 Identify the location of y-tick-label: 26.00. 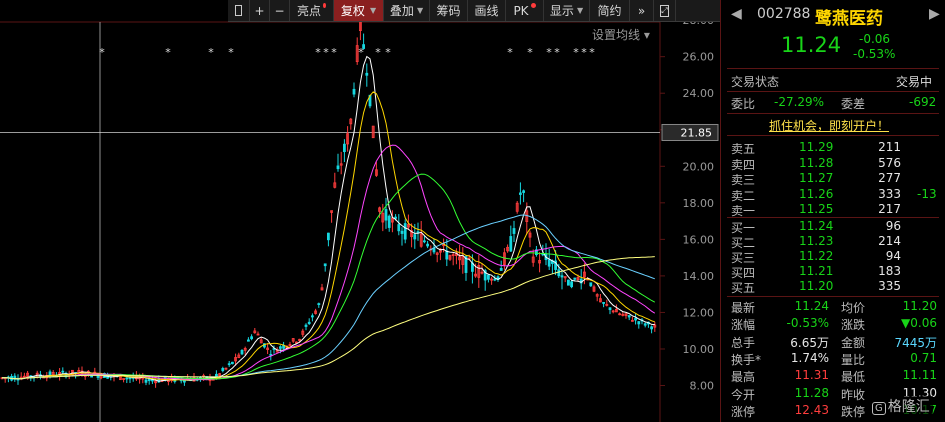
(699, 57).